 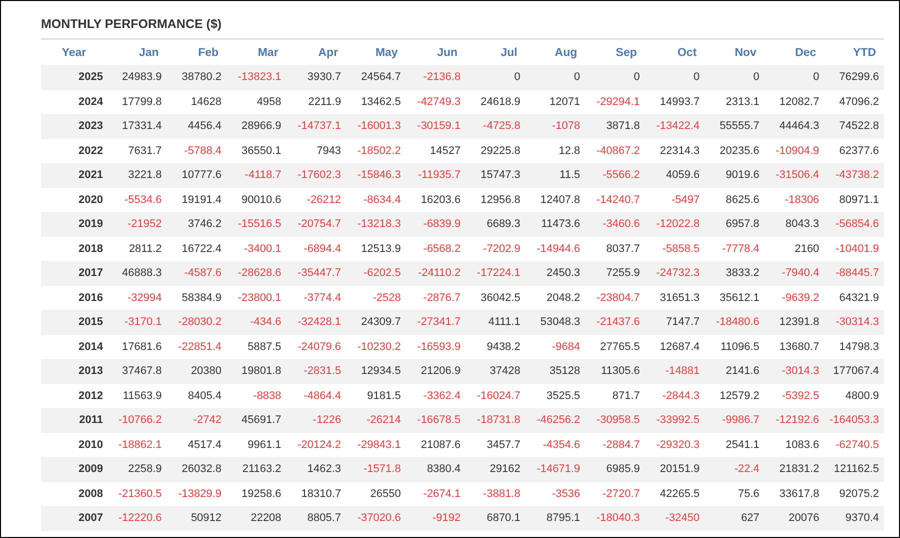 What do you see at coordinates (376, 175) in the screenshot?
I see `table-cell: -15846.3` at bounding box center [376, 175].